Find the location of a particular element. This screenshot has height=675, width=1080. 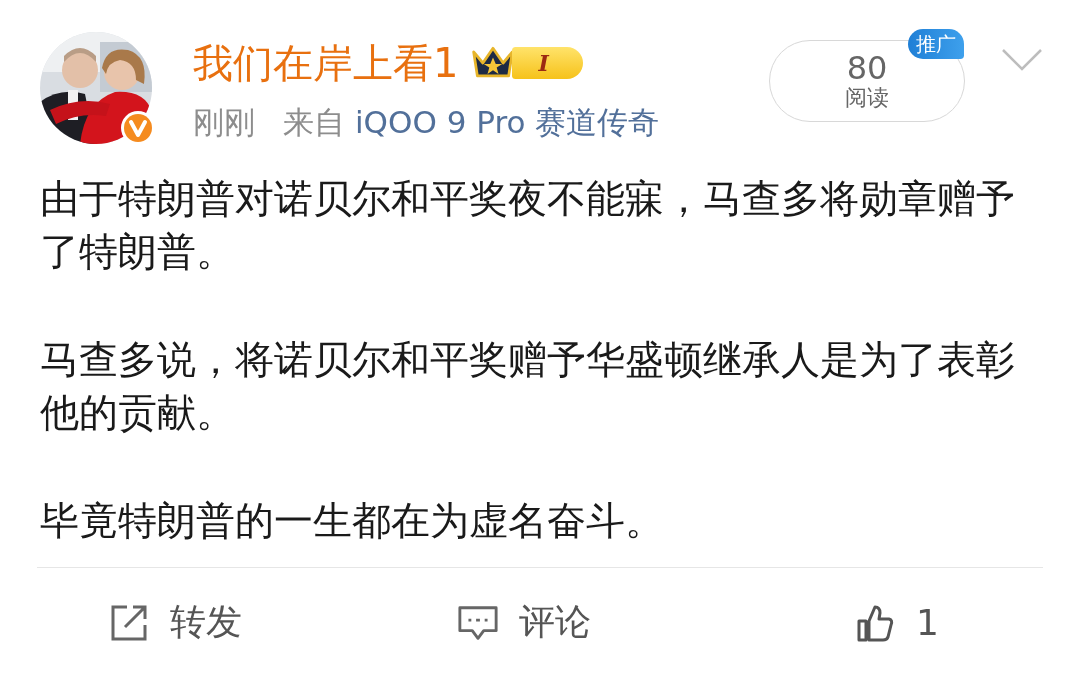

post-source: iQOO 9 Pro 赛道传奇 is located at coordinates (507, 122).